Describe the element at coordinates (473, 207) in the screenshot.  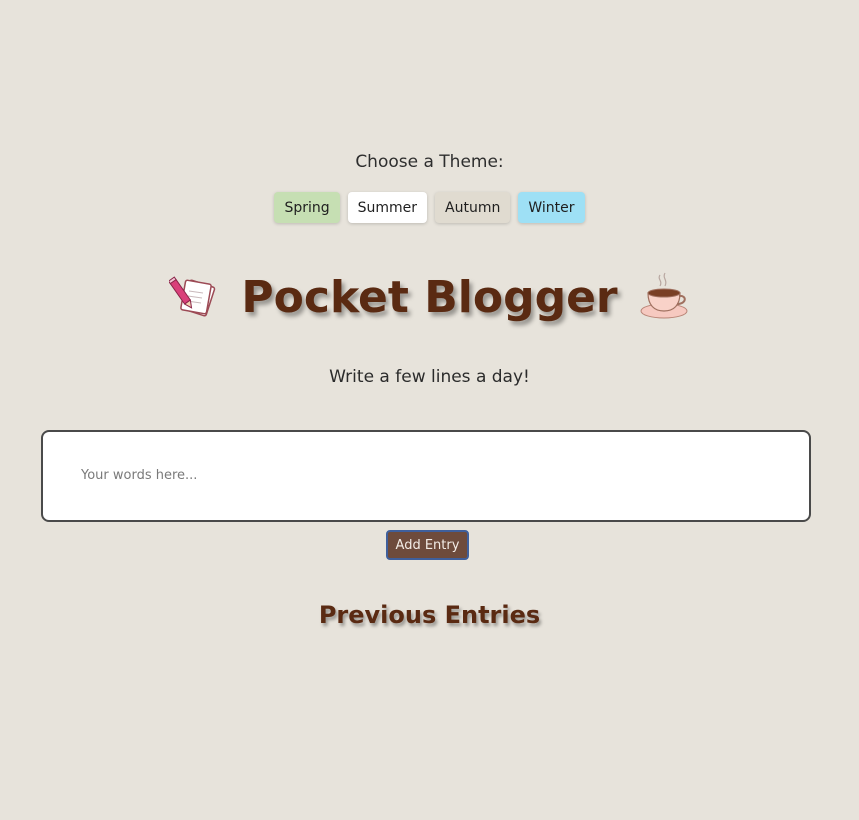
I see `theme-button-autumn: Autumn` at that location.